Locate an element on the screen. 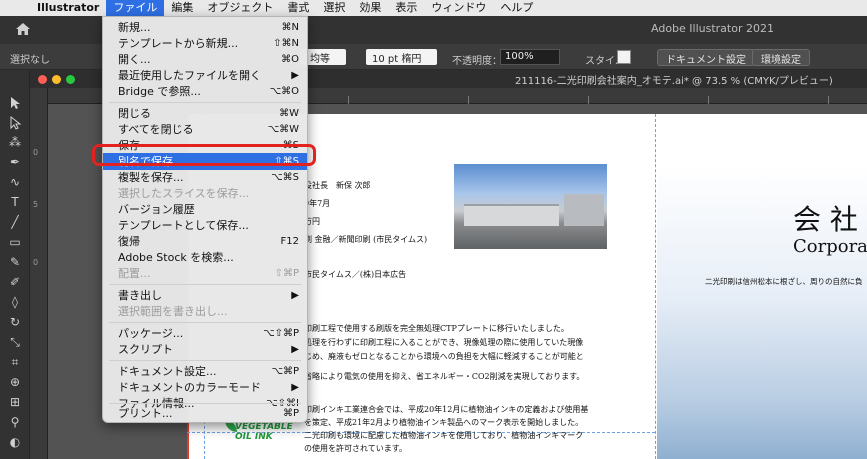 This screenshot has width=867, height=459. menu-item-open-recent: 最近使用したファイルを開く ▶ is located at coordinates (205, 75).